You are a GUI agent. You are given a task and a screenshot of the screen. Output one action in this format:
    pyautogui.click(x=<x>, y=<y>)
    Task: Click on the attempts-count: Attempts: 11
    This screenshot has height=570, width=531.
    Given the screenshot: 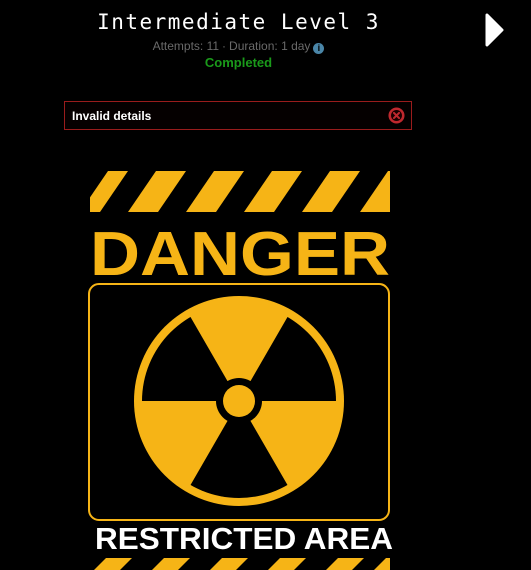 What is the action you would take?
    pyautogui.click(x=186, y=46)
    